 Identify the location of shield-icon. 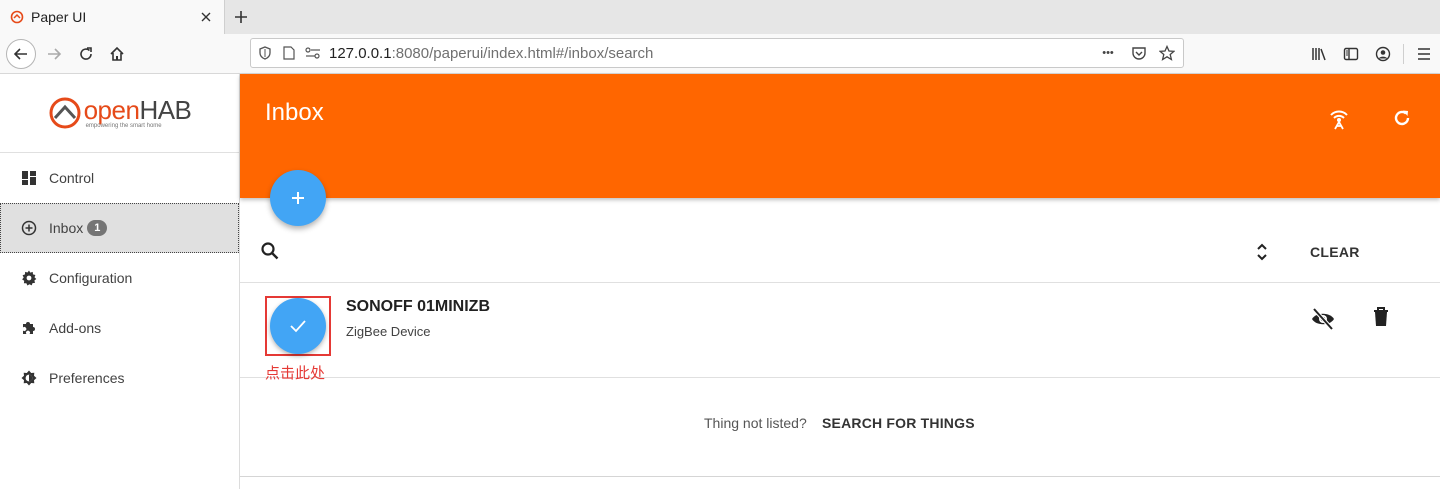
(265, 53).